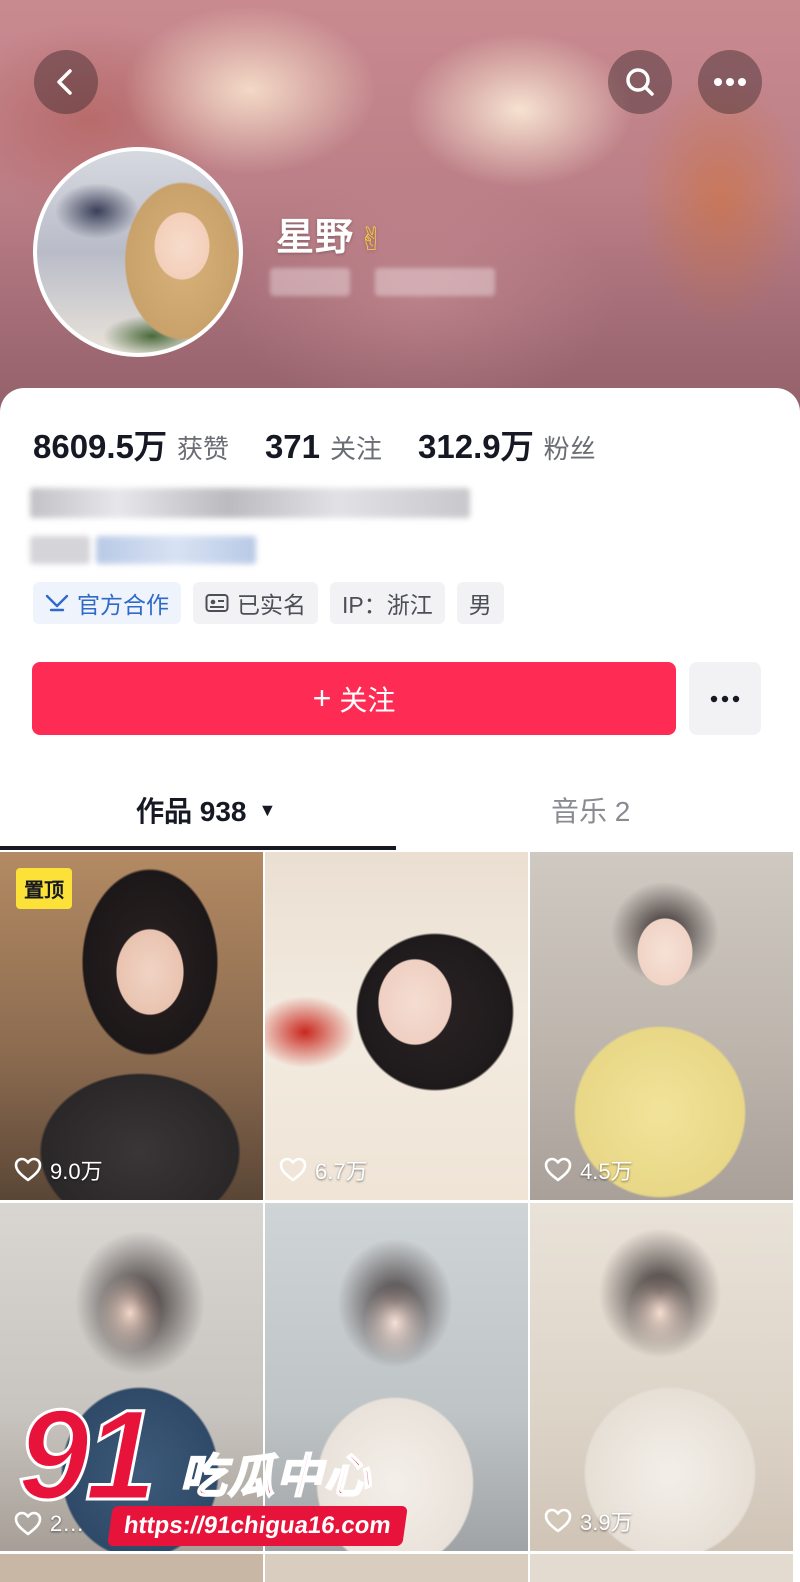  I want to click on following-count: 371, so click(292, 447).